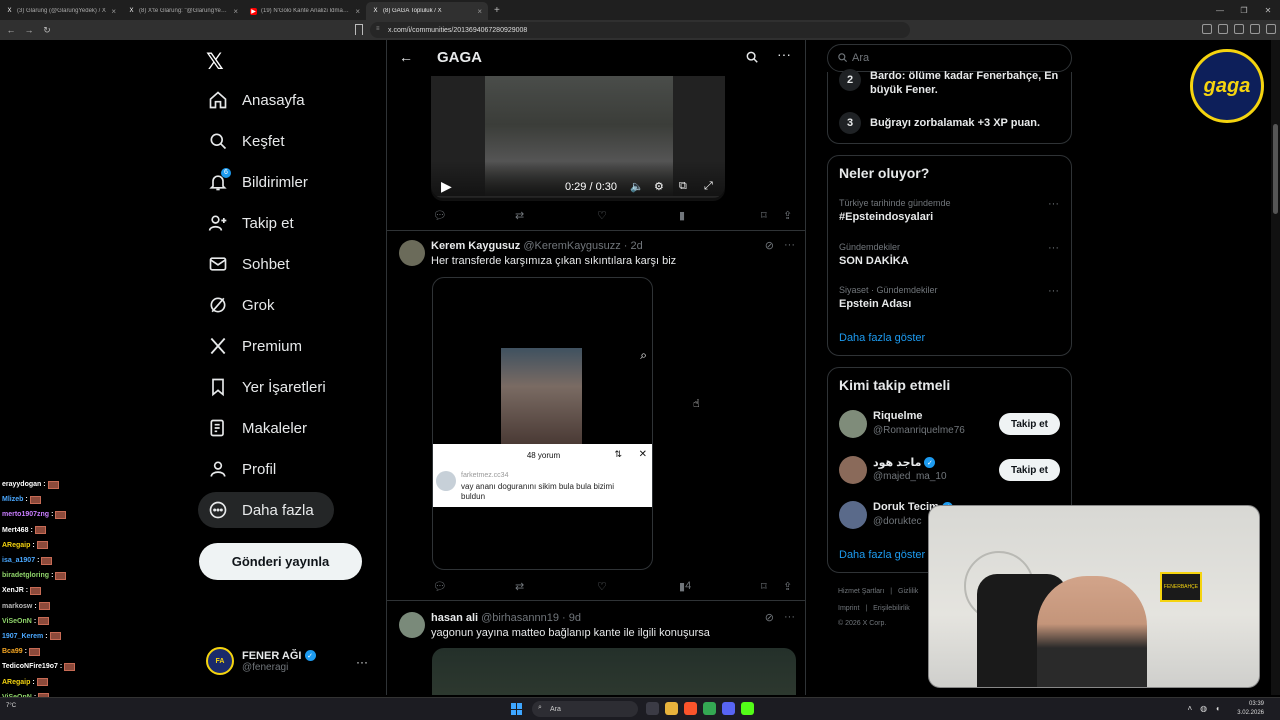 The height and width of the screenshot is (720, 1280). I want to click on chat-username: biradetgloring, so click(25, 575).